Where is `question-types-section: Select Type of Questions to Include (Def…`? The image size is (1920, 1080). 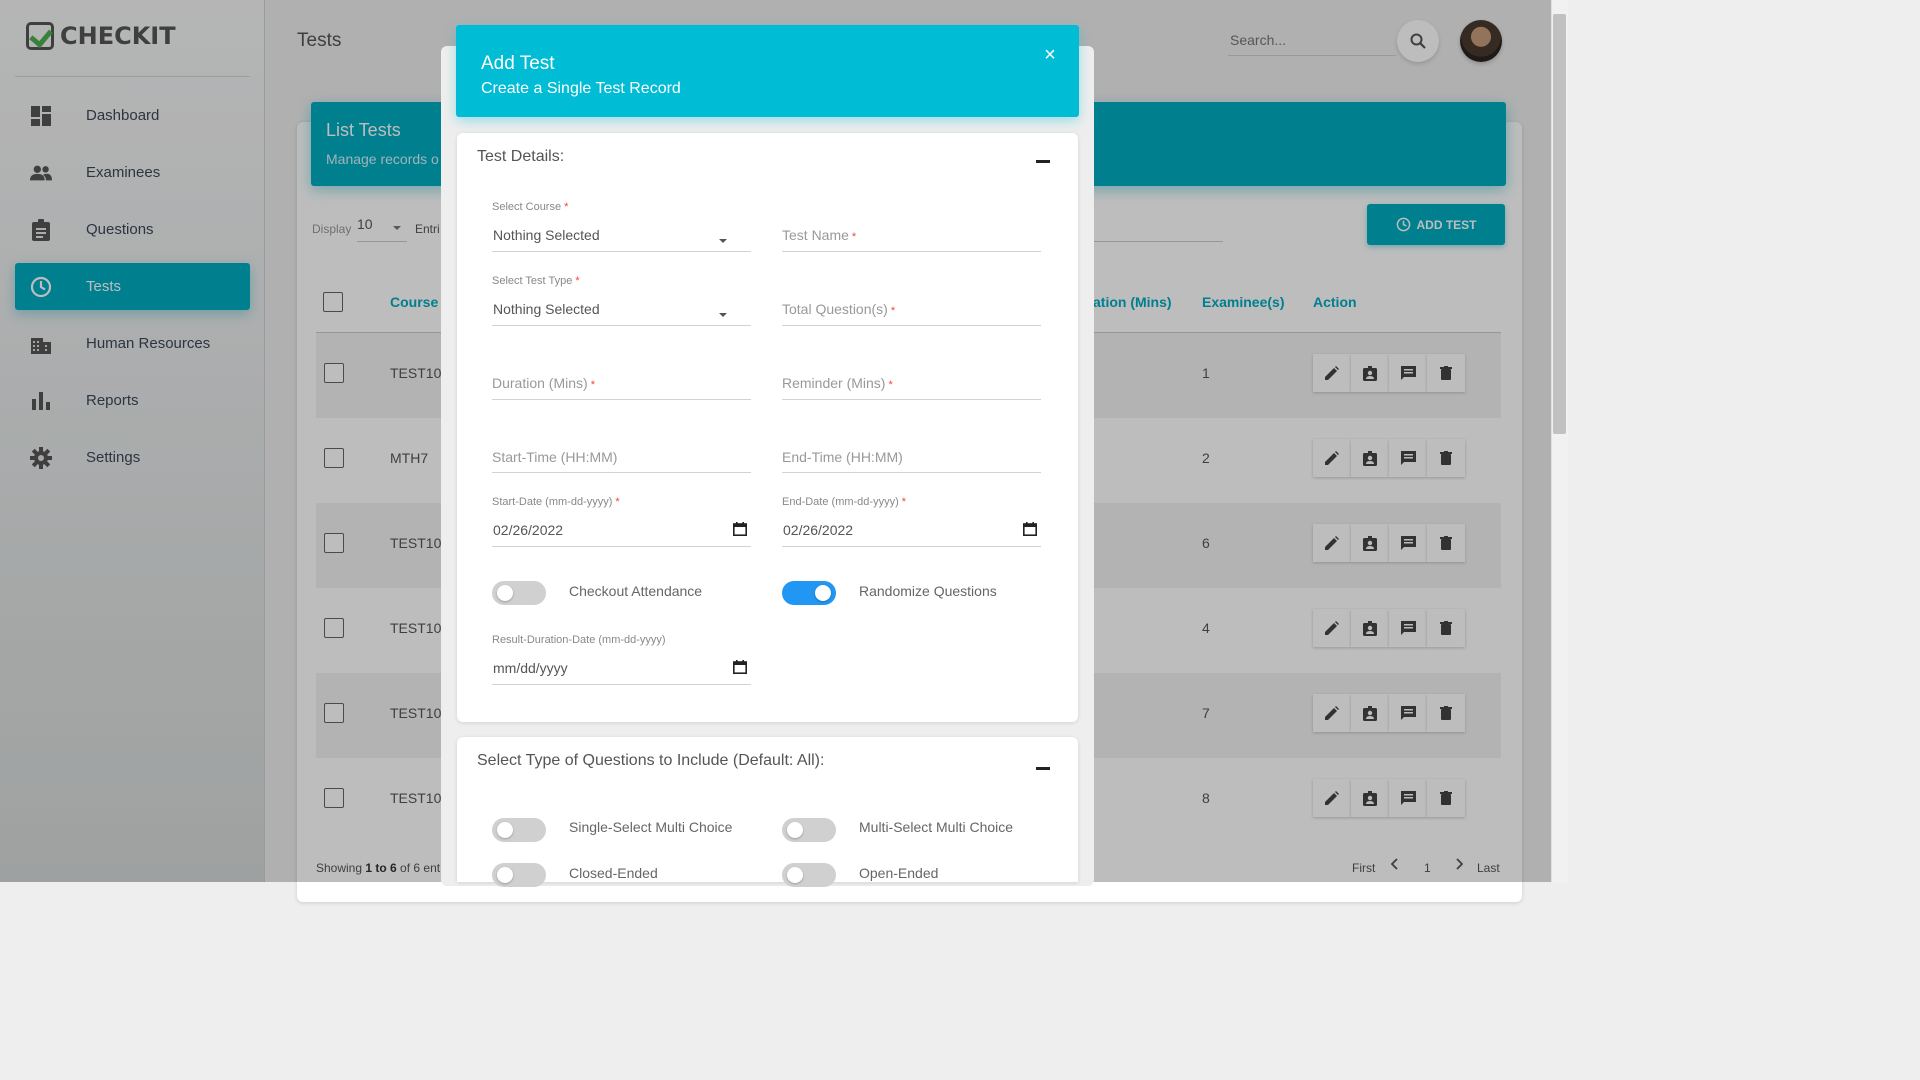 question-types-section: Select Type of Questions to Include (Def… is located at coordinates (767, 812).